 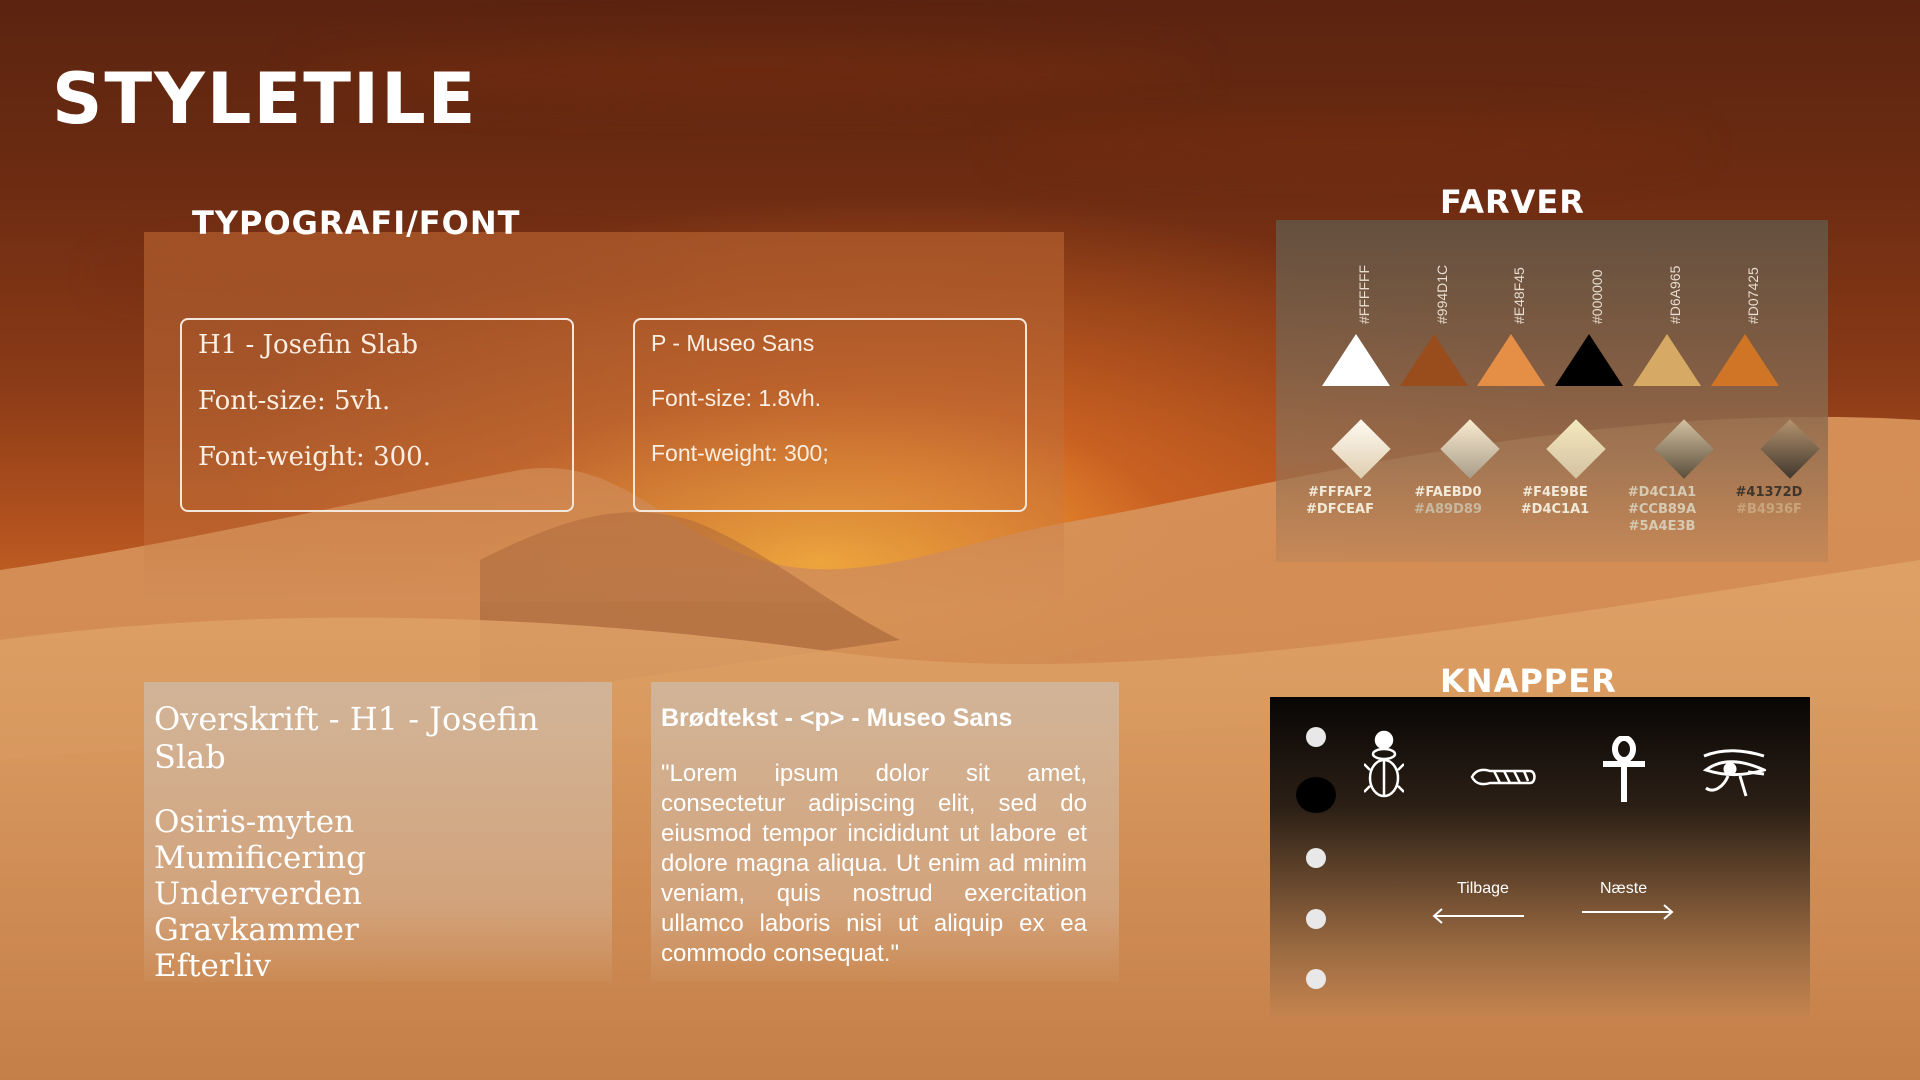 I want to click on gradient-hex-line: #FFFAF2, so click(x=1340, y=492).